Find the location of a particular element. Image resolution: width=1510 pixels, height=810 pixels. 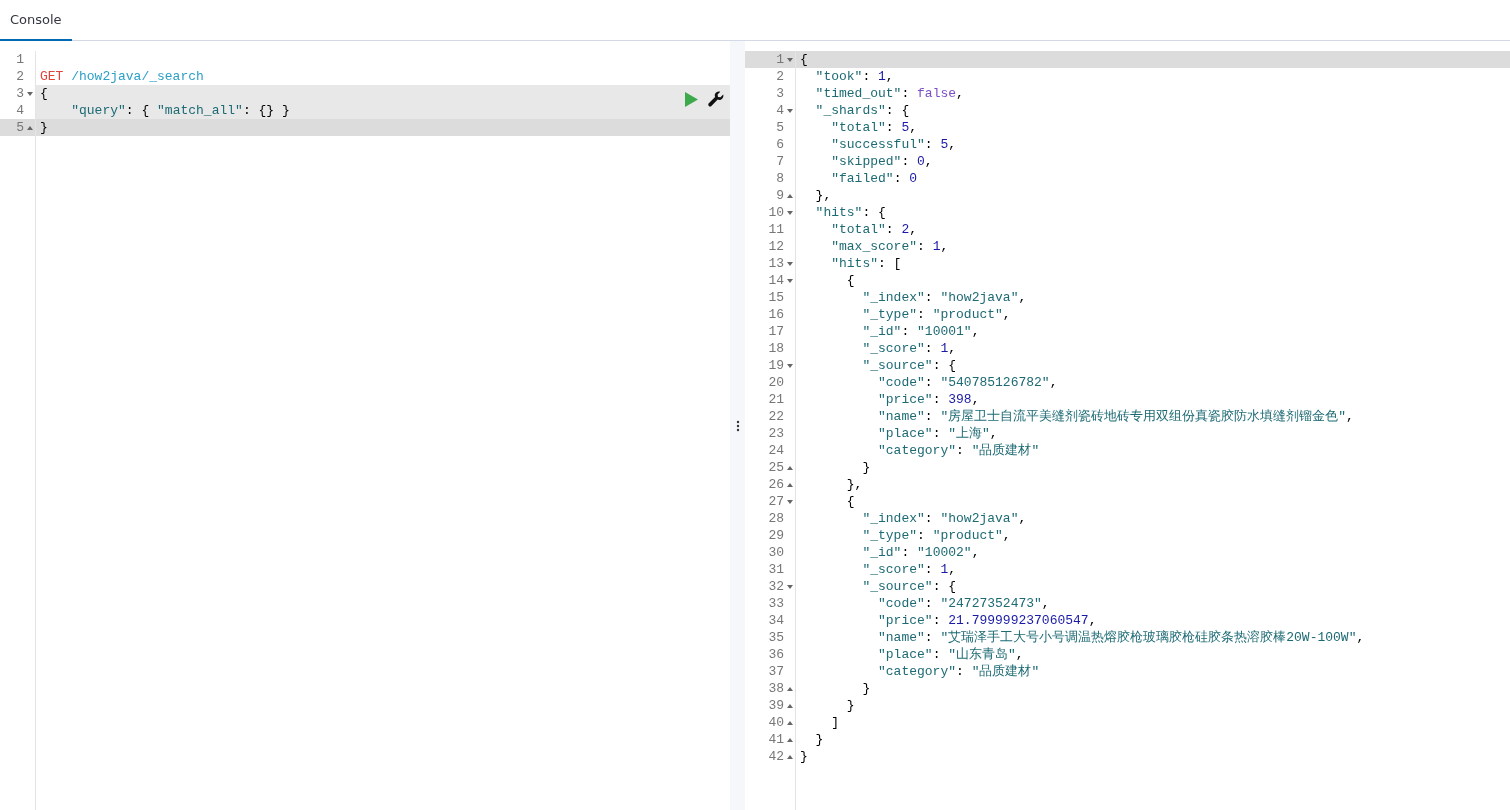

code-line: "price": 21.799999237060547, is located at coordinates (987, 620).